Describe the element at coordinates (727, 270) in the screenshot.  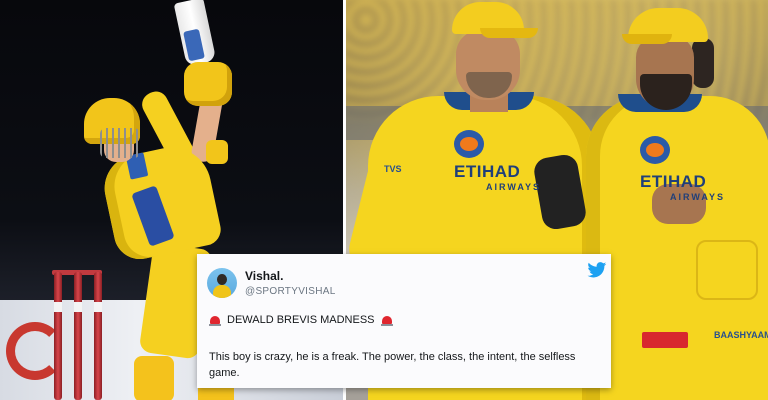
I see `lion-emblem` at that location.